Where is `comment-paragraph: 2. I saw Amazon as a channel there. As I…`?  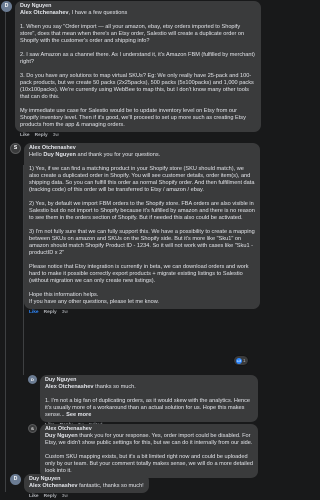 comment-paragraph: 2. I saw Amazon as a channel there. As I… is located at coordinates (137, 58).